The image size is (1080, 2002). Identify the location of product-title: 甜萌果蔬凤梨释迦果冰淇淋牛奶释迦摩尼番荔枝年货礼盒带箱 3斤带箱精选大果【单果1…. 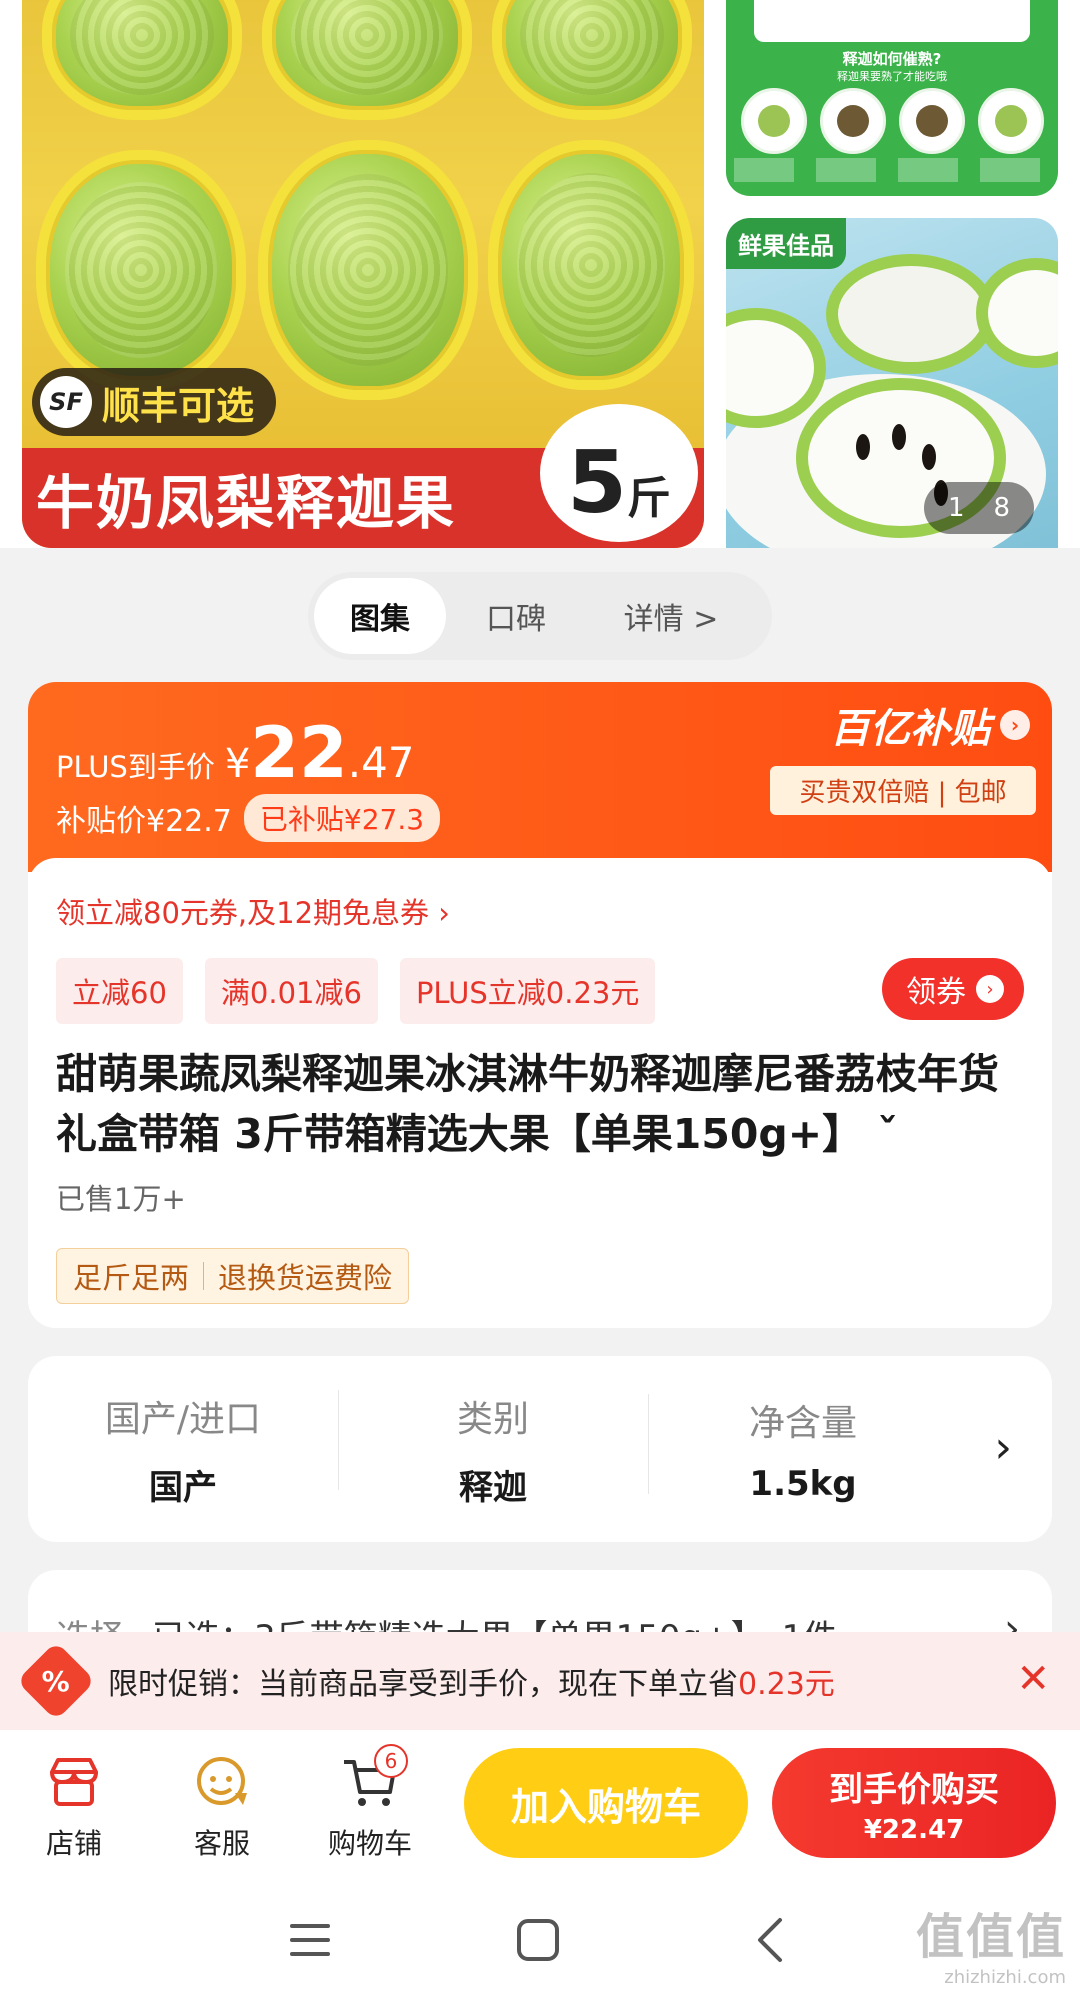
(541, 1104).